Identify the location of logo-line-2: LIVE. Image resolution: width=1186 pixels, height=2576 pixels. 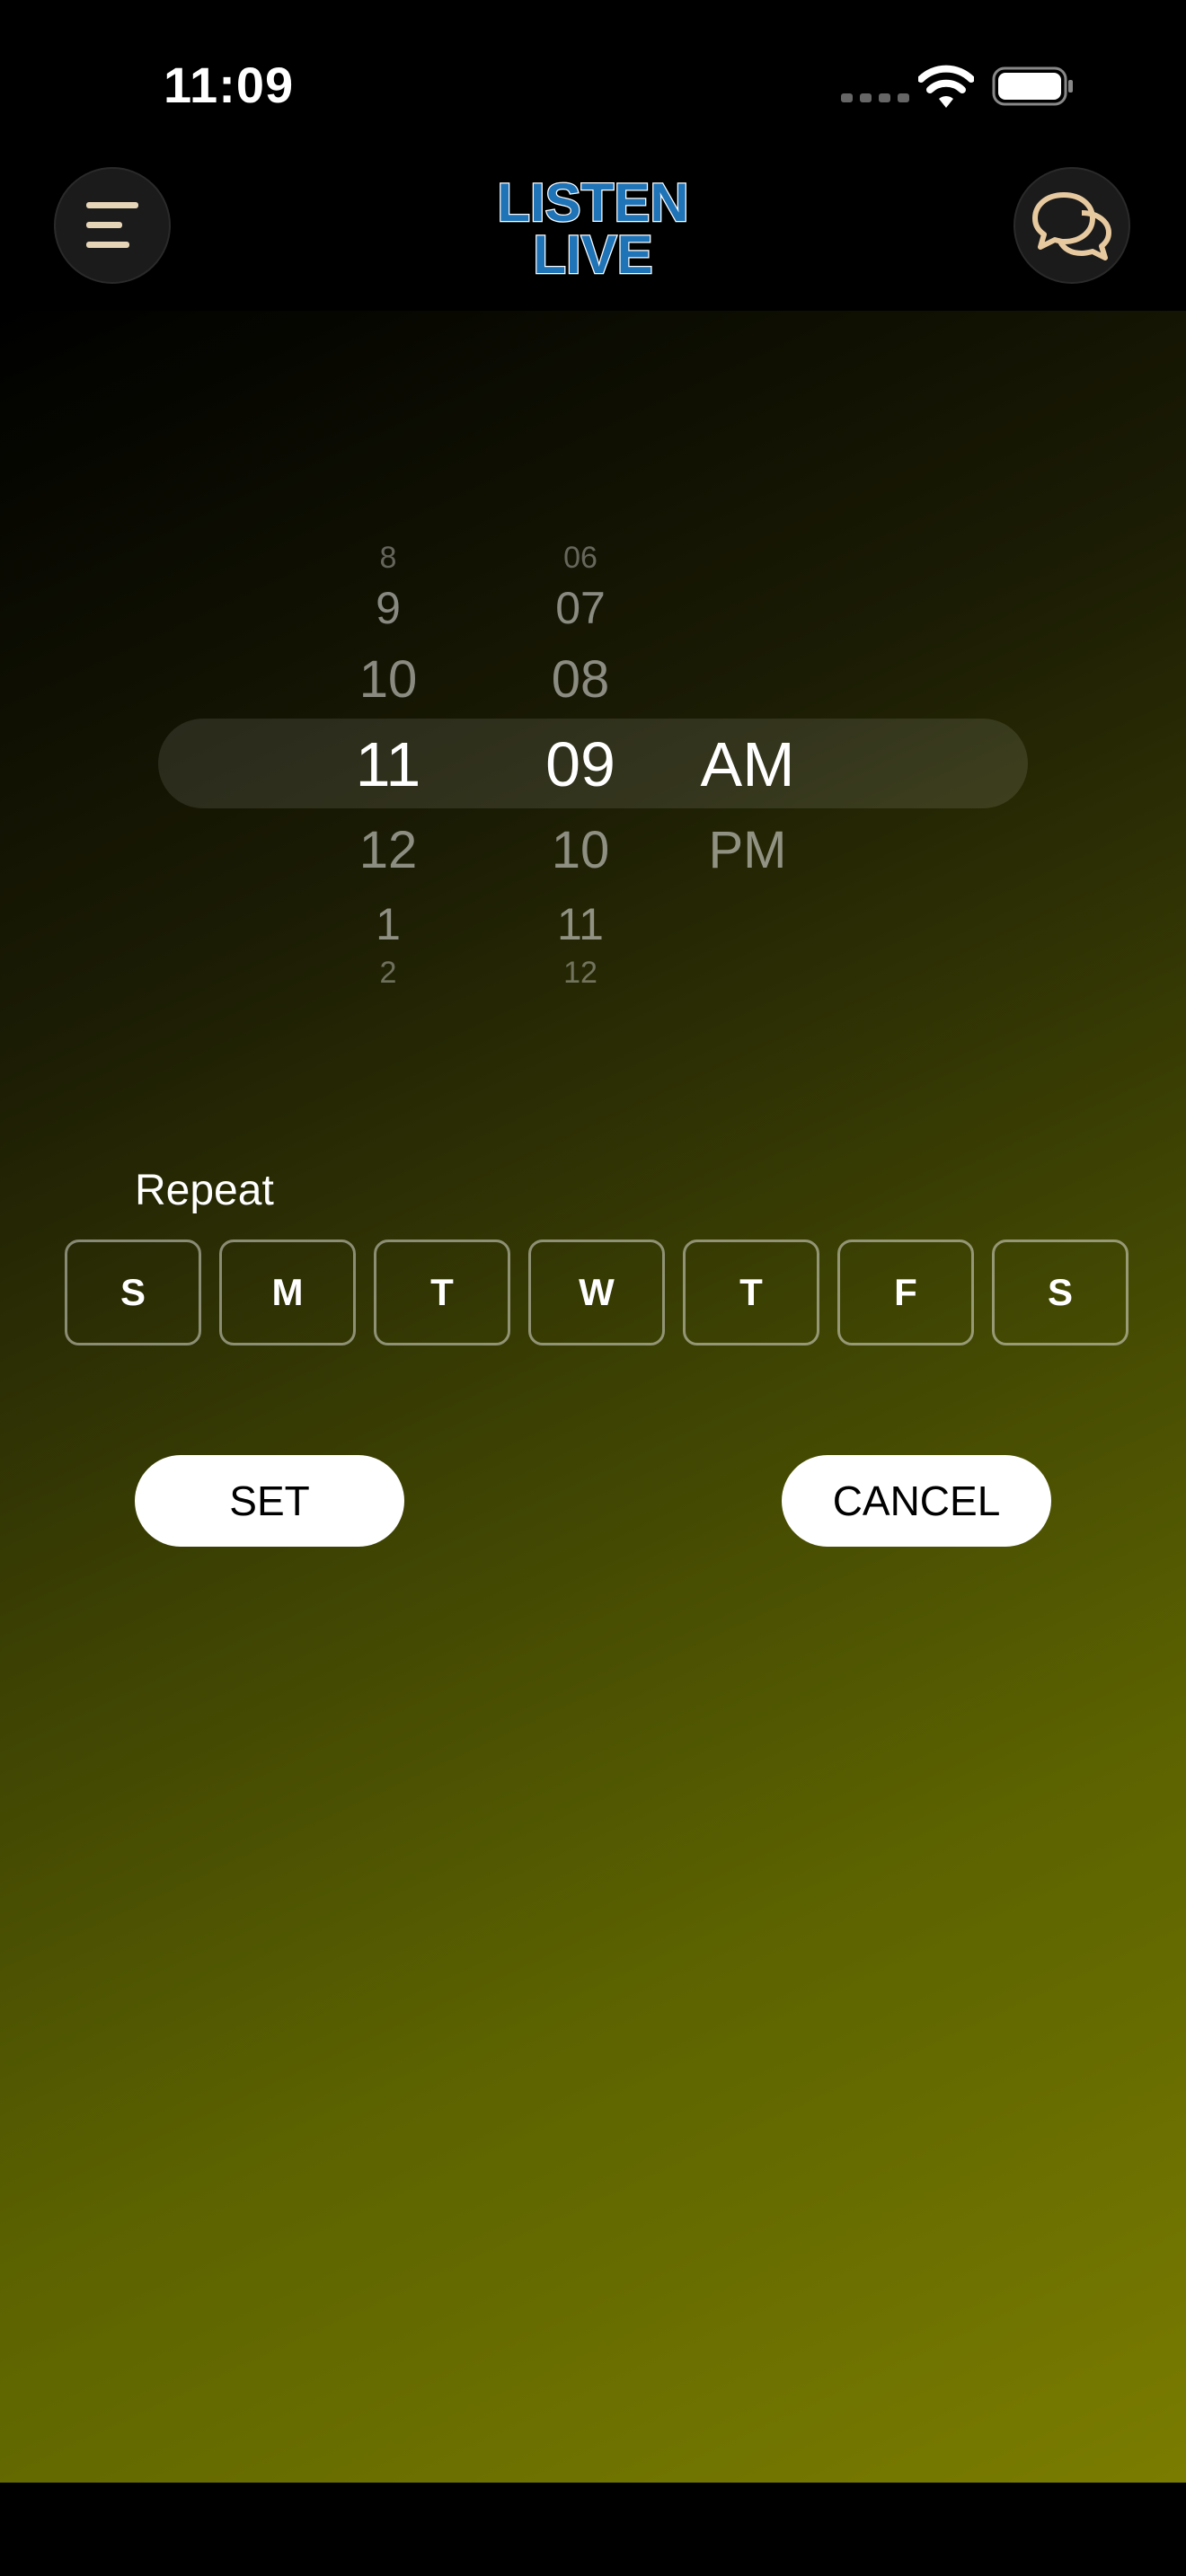
(592, 252).